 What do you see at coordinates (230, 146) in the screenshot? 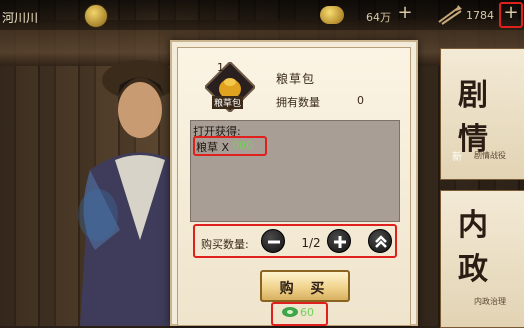
I see `highlight-reward` at bounding box center [230, 146].